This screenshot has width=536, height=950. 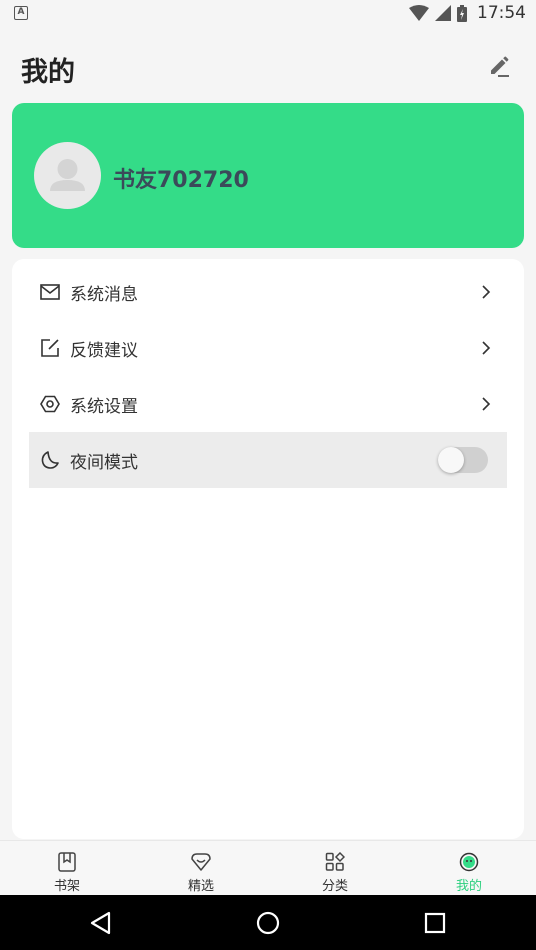 I want to click on menu-item-feedback: 反馈建议, so click(x=268, y=348).